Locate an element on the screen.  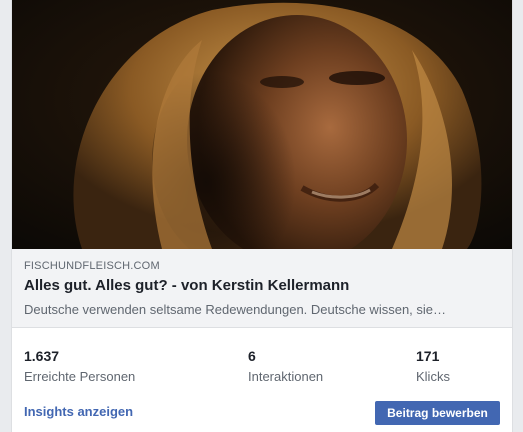
stat-engagement: 6 Interaktionen is located at coordinates (285, 366).